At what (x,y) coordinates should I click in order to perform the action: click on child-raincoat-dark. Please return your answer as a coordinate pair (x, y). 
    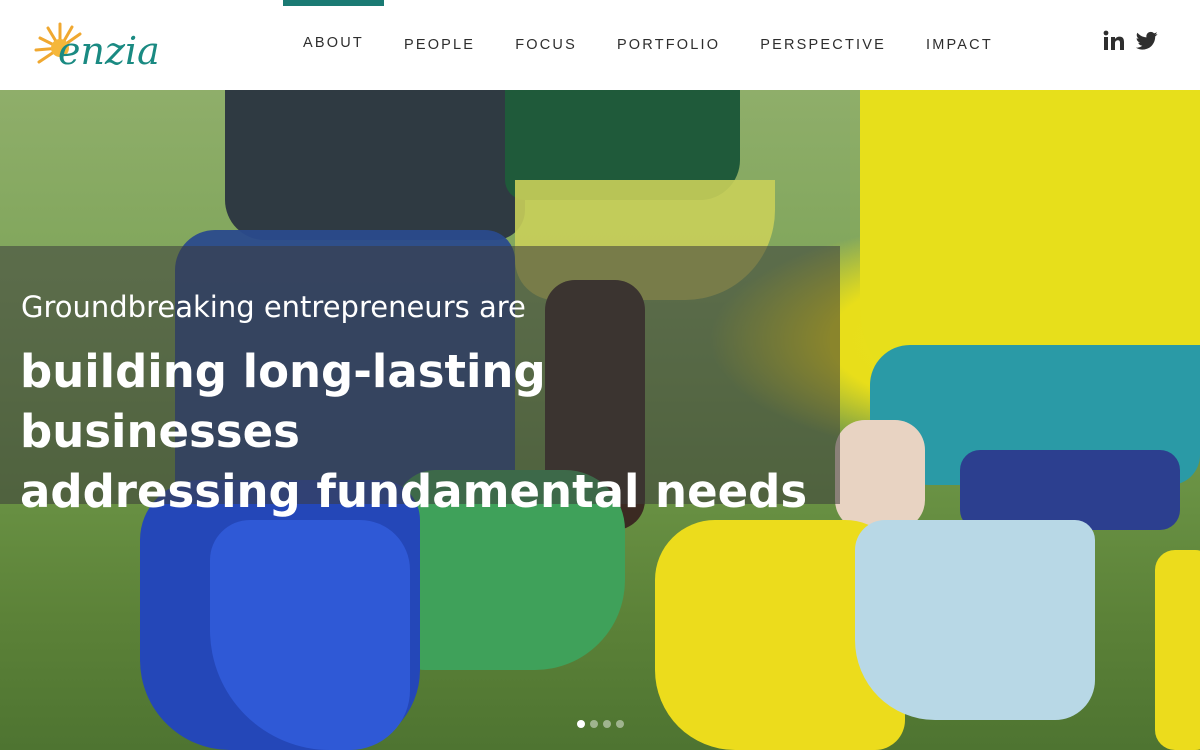
    Looking at the image, I should click on (375, 165).